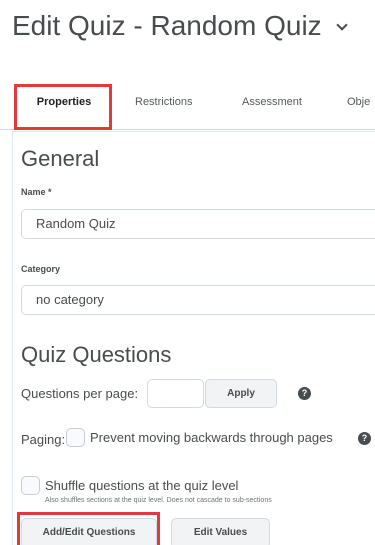 Image resolution: width=375 pixels, height=545 pixels. Describe the element at coordinates (41, 269) in the screenshot. I see `category-label: Category` at that location.